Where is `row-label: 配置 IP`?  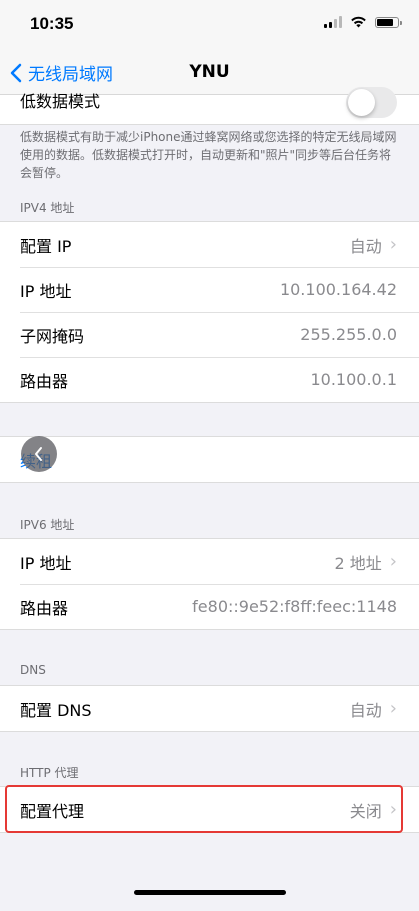 row-label: 配置 IP is located at coordinates (46, 246).